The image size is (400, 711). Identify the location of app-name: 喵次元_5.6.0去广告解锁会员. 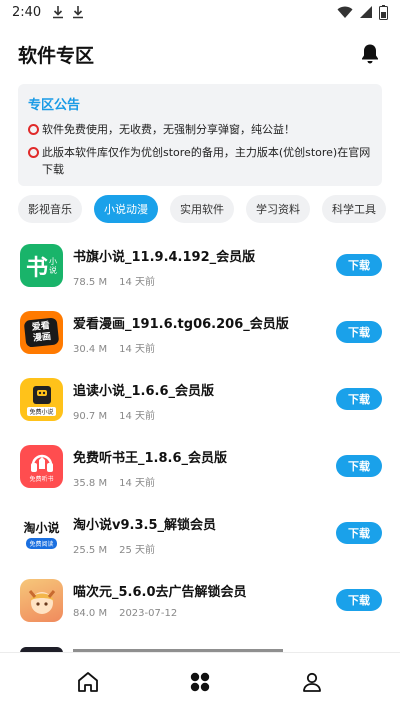
(160, 592).